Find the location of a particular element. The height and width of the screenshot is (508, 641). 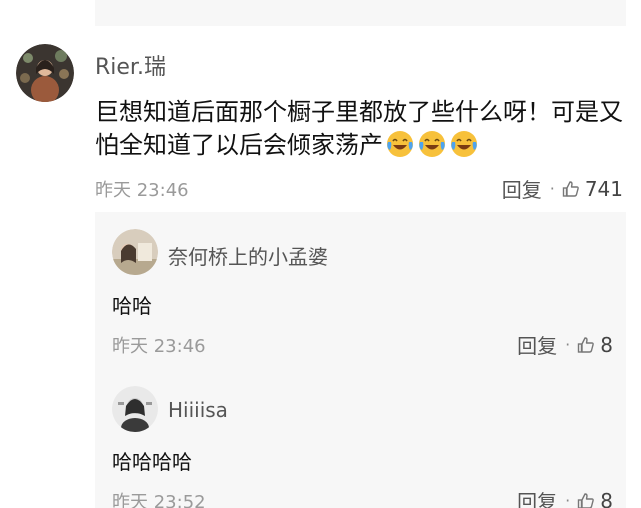

emoji-group is located at coordinates (431, 145).